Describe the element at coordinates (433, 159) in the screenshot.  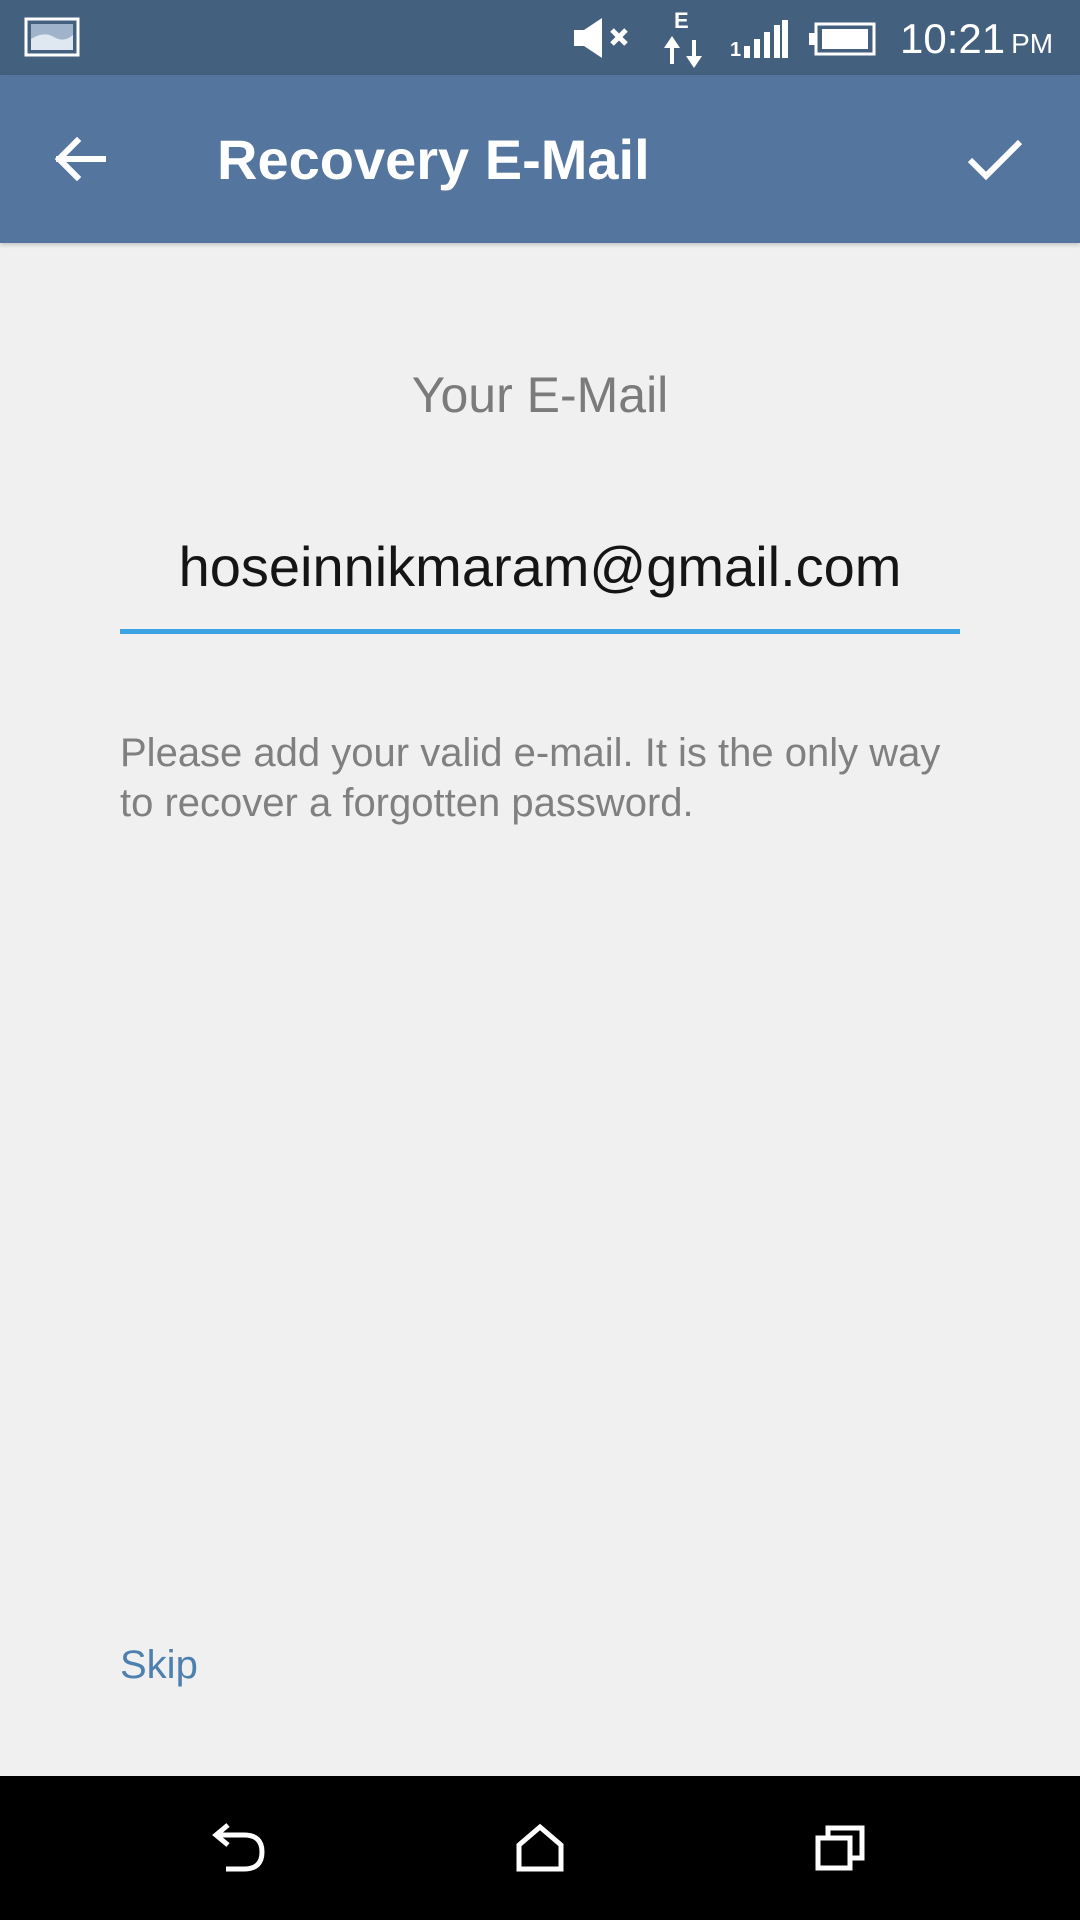
I see `page-title: Recovery E-Mail` at that location.